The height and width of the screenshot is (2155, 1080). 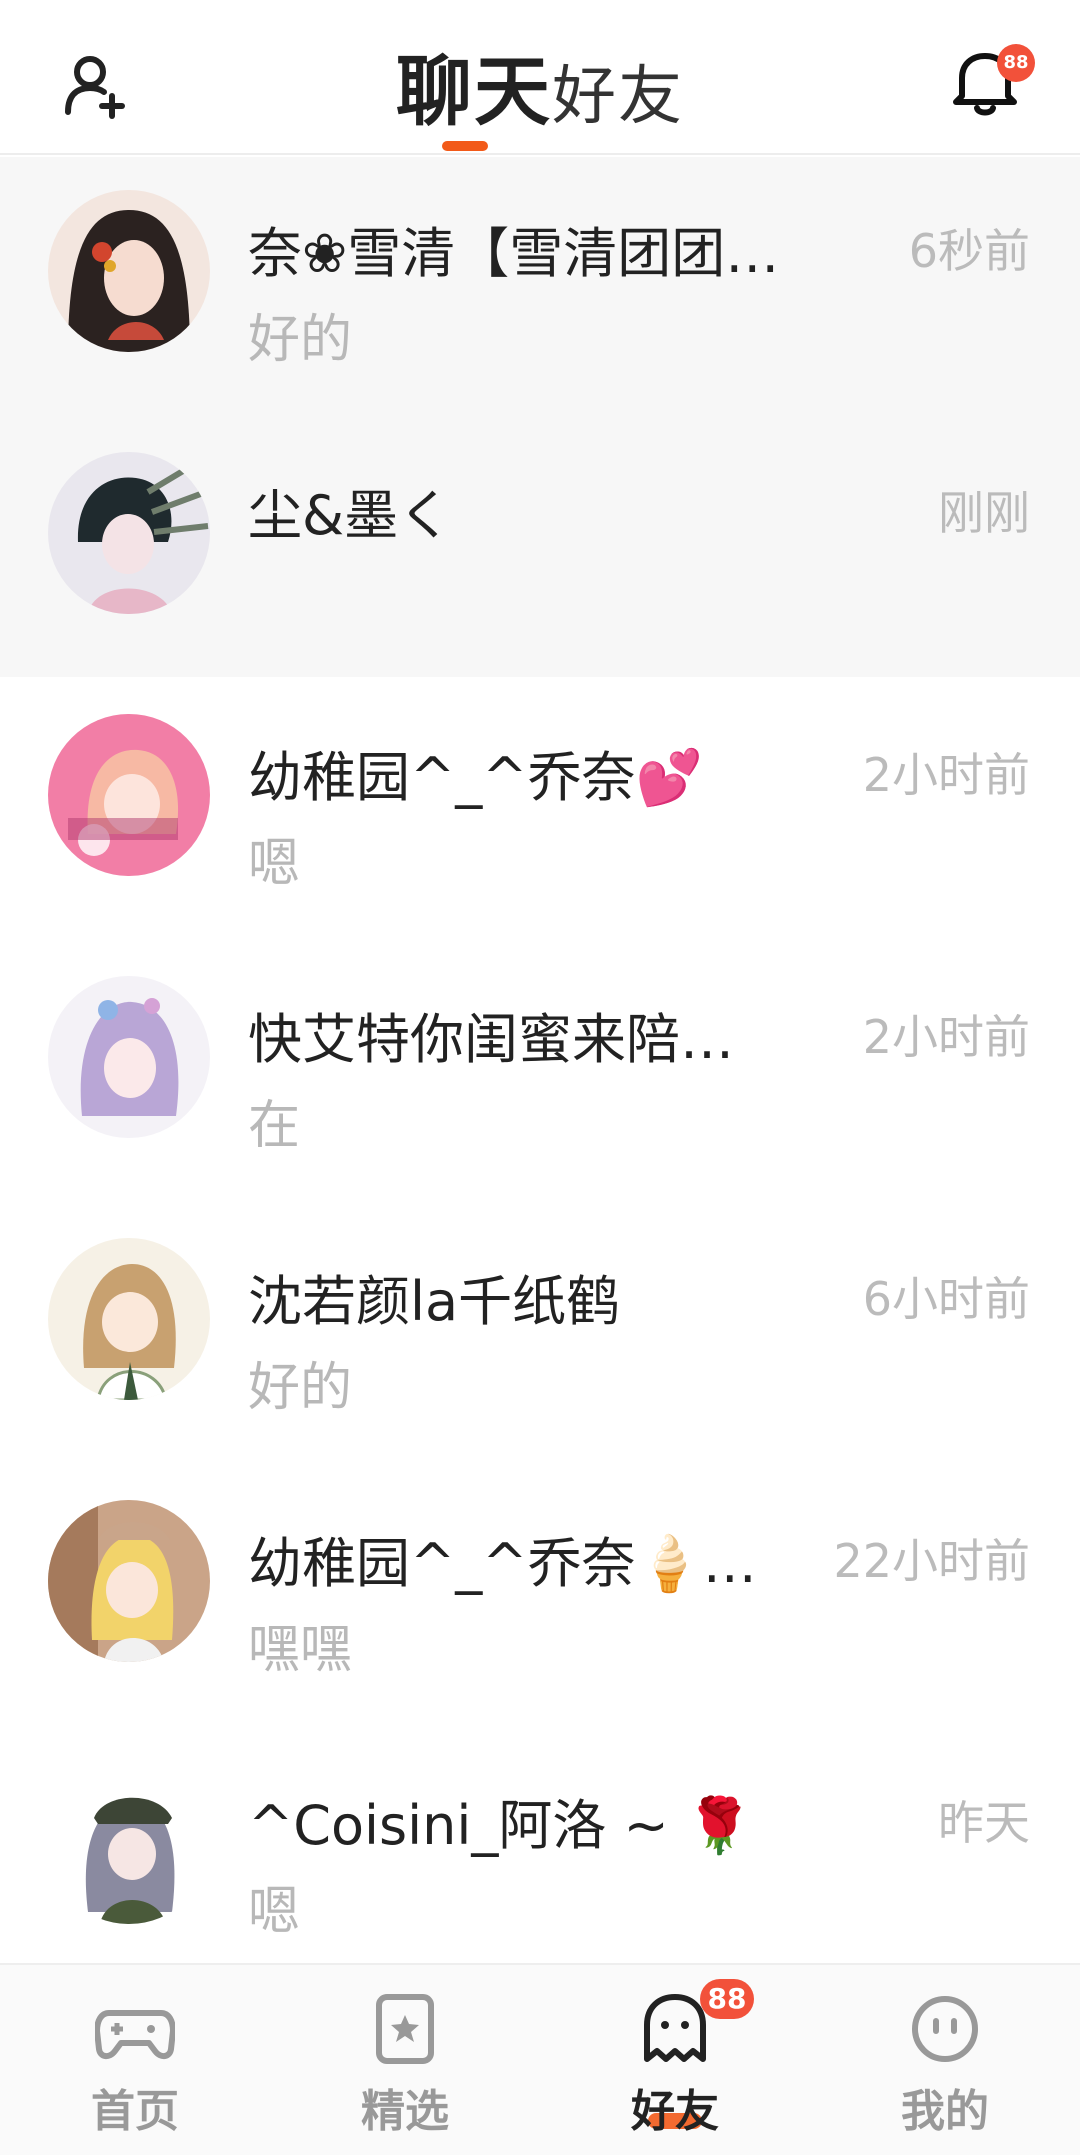 What do you see at coordinates (727, 1999) in the screenshot?
I see `friends-badge: 88` at bounding box center [727, 1999].